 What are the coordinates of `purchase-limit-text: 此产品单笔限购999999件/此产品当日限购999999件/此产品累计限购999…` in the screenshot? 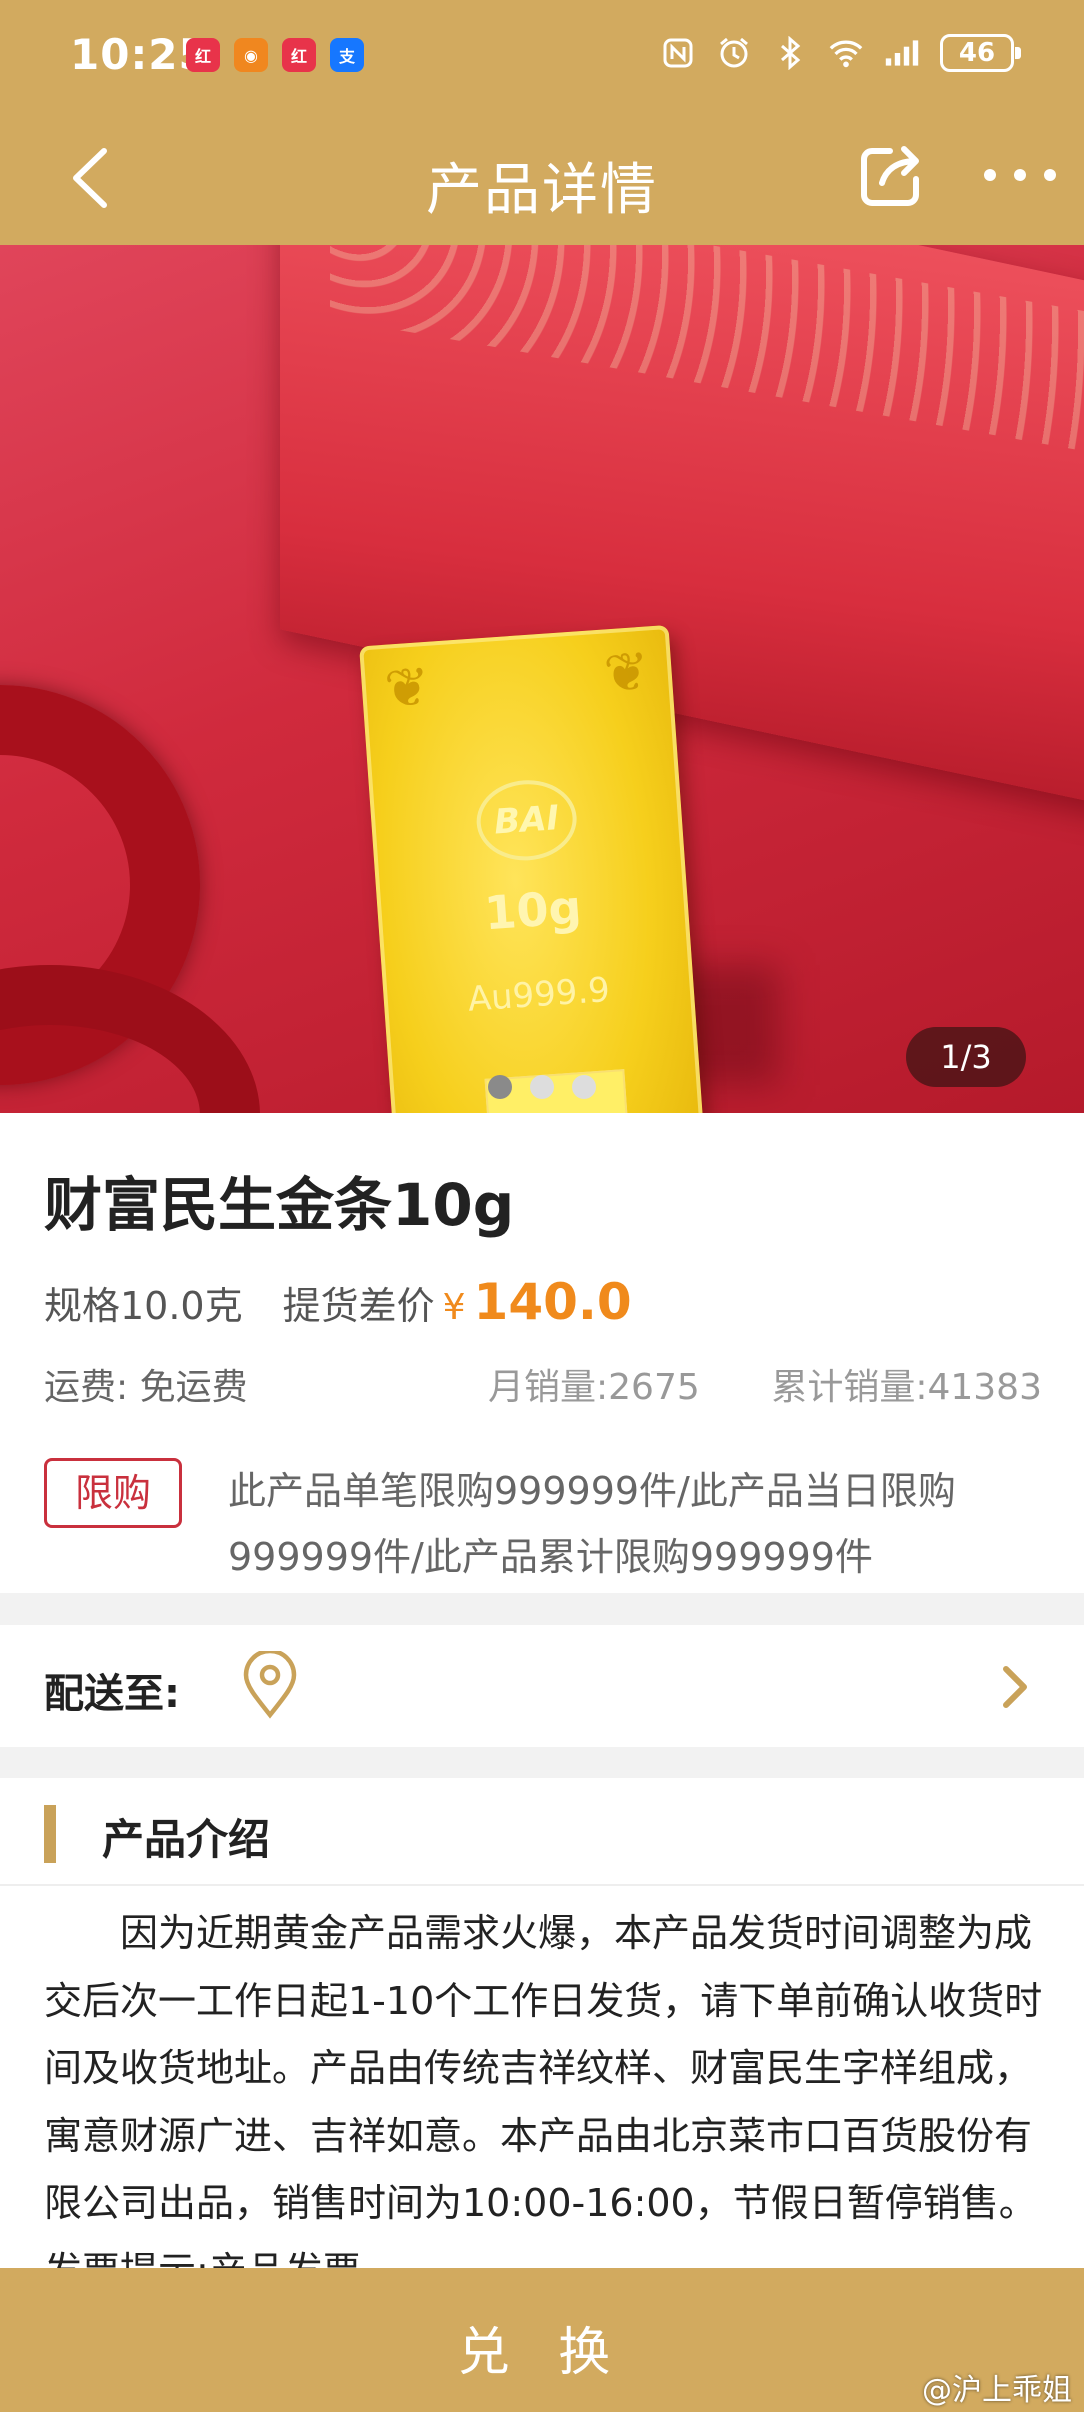 It's located at (592, 1524).